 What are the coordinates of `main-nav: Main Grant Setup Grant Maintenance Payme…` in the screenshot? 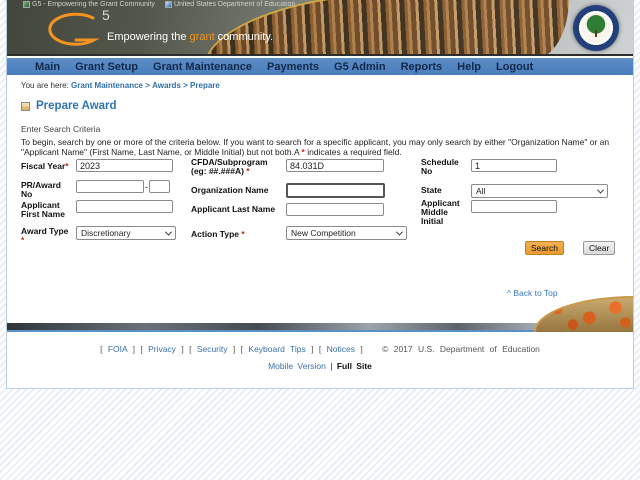 It's located at (320, 66).